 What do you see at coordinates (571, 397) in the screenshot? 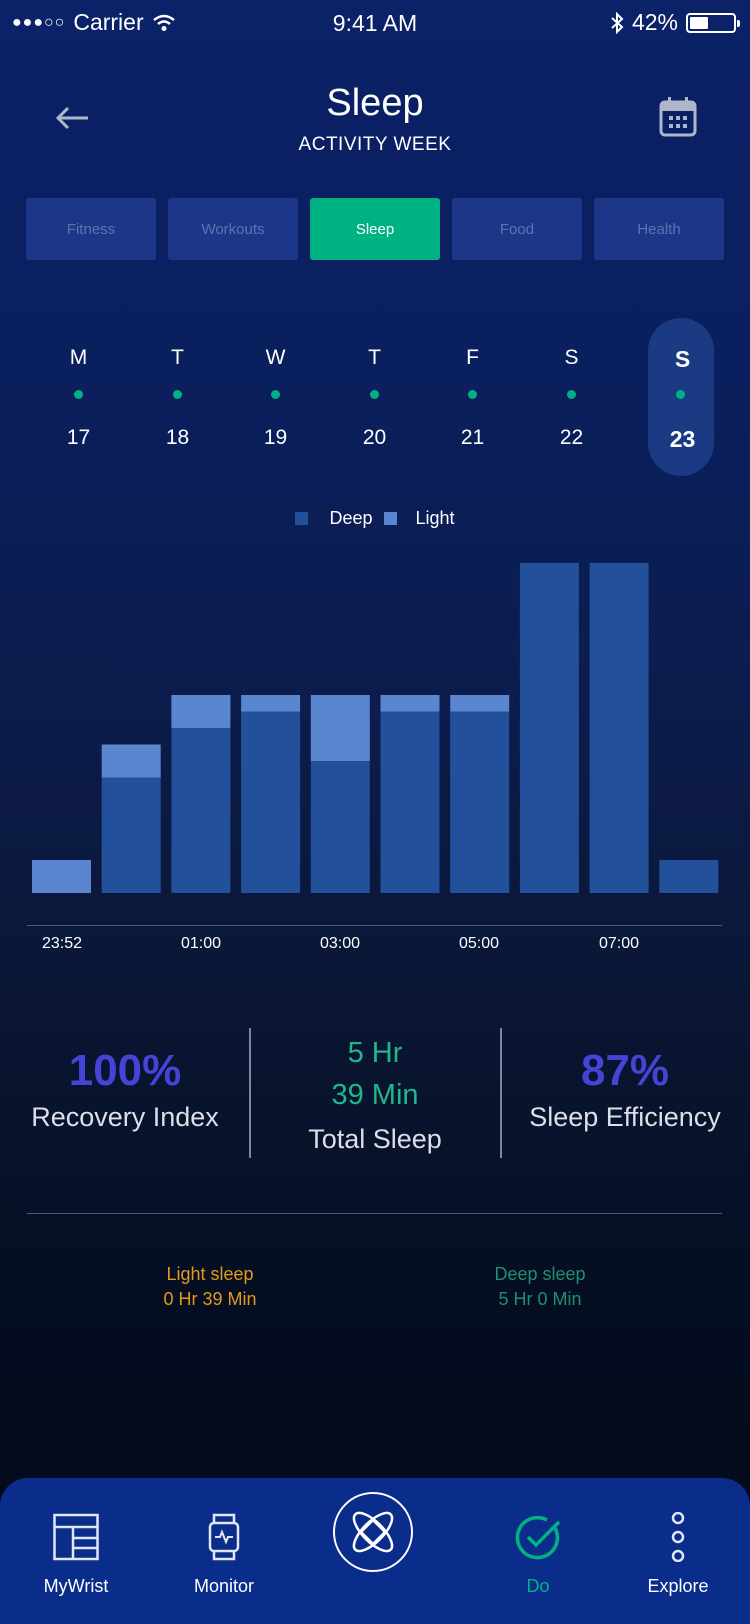
I see `day-item-sat: S 22` at bounding box center [571, 397].